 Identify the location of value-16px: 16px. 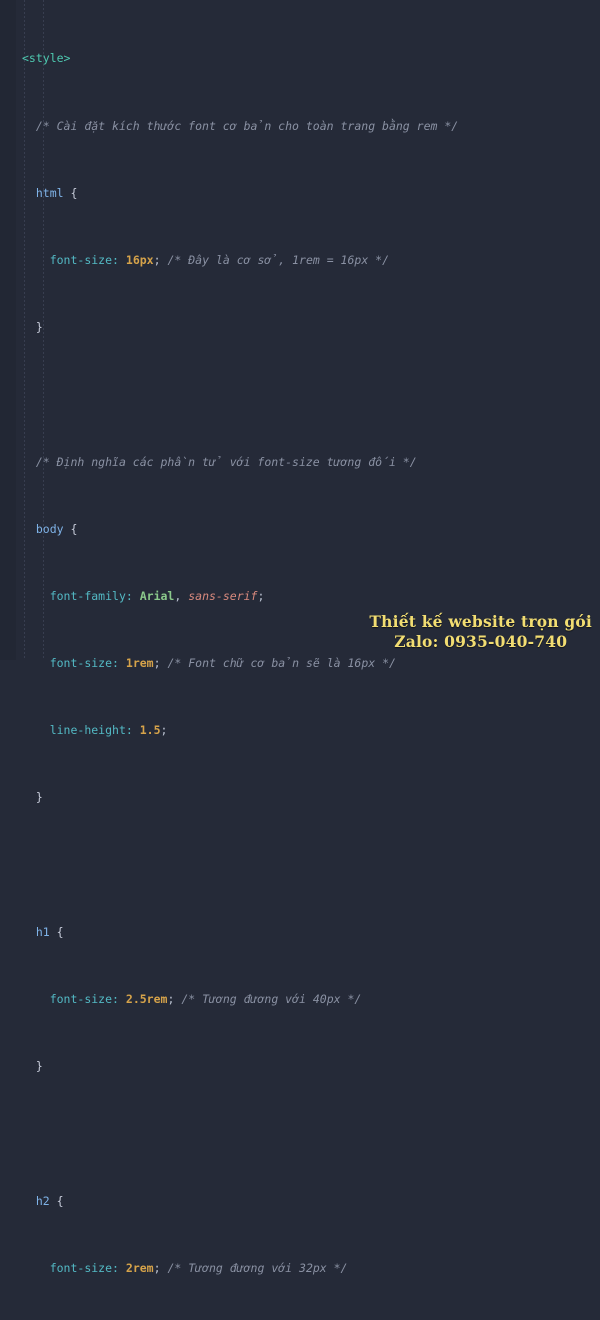
(139, 259).